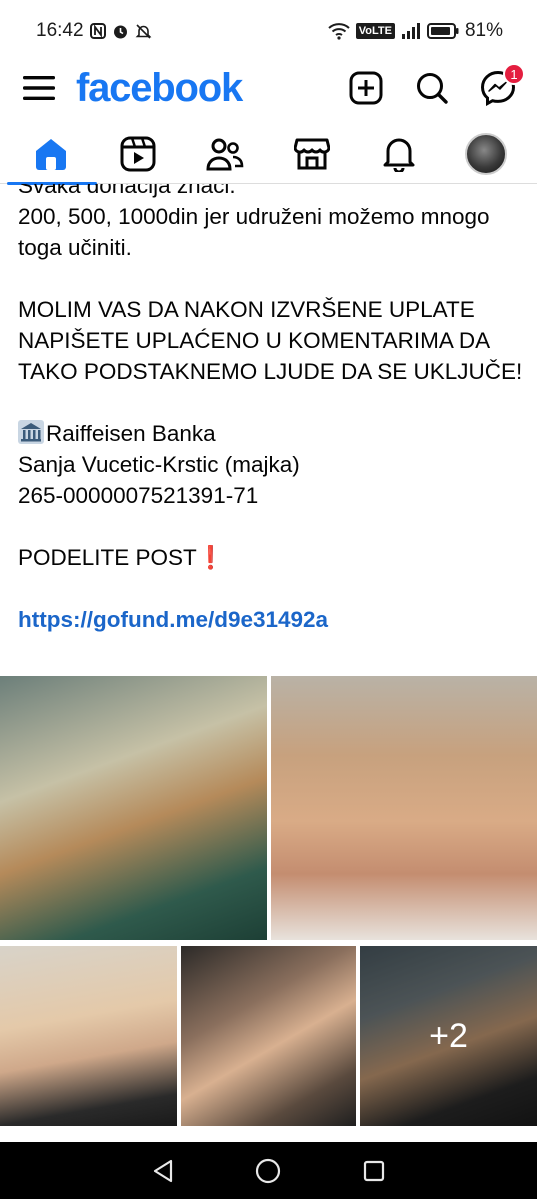 This screenshot has width=537, height=1199. What do you see at coordinates (375, 31) in the screenshot?
I see `network-badge: VoLTE` at bounding box center [375, 31].